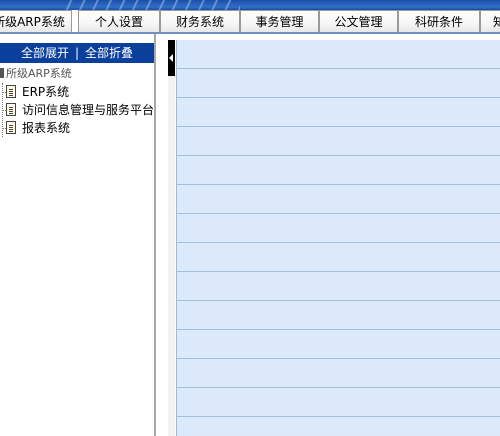 This screenshot has width=500, height=436. What do you see at coordinates (109, 53) in the screenshot?
I see `collapse-all-link: 全部折叠` at bounding box center [109, 53].